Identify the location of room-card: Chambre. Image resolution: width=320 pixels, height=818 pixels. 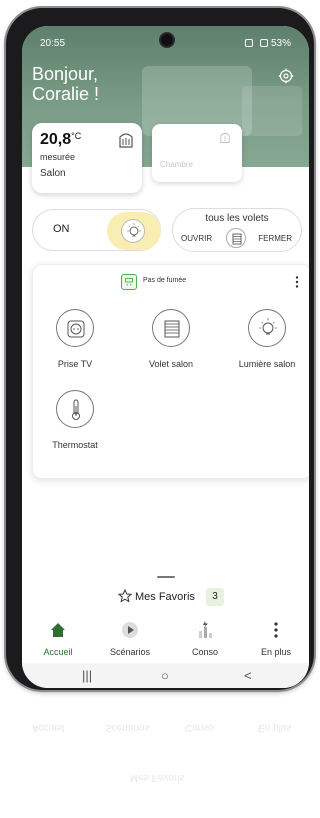
(197, 153).